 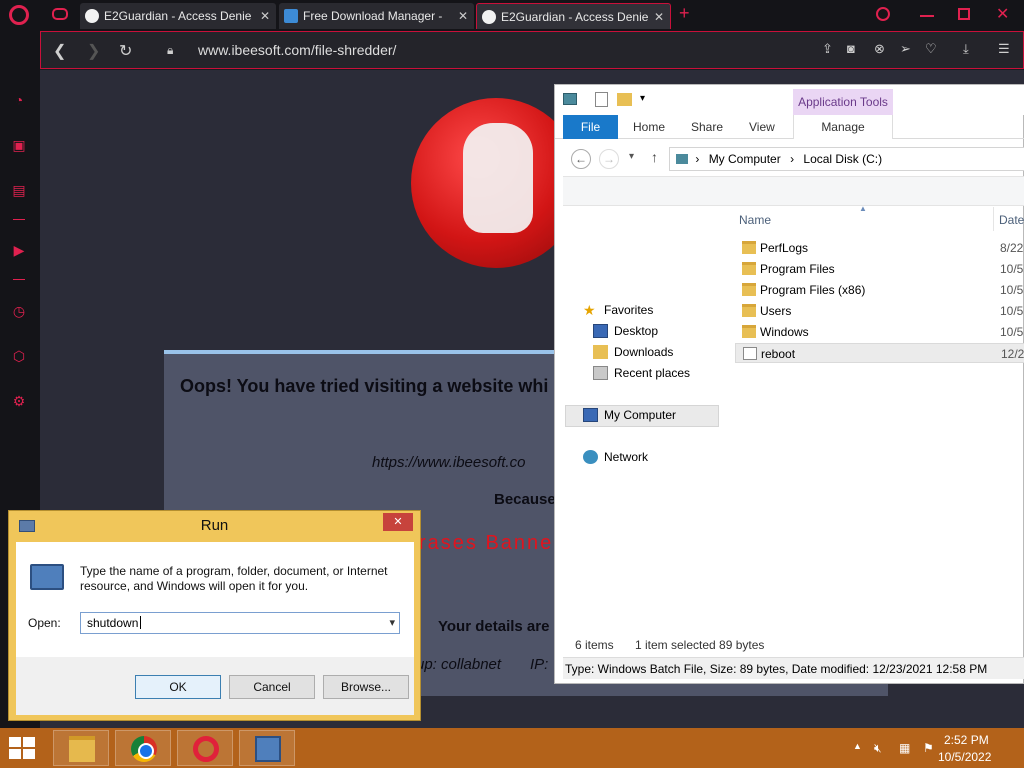 What do you see at coordinates (964, 14) in the screenshot?
I see `restore-icon` at bounding box center [964, 14].